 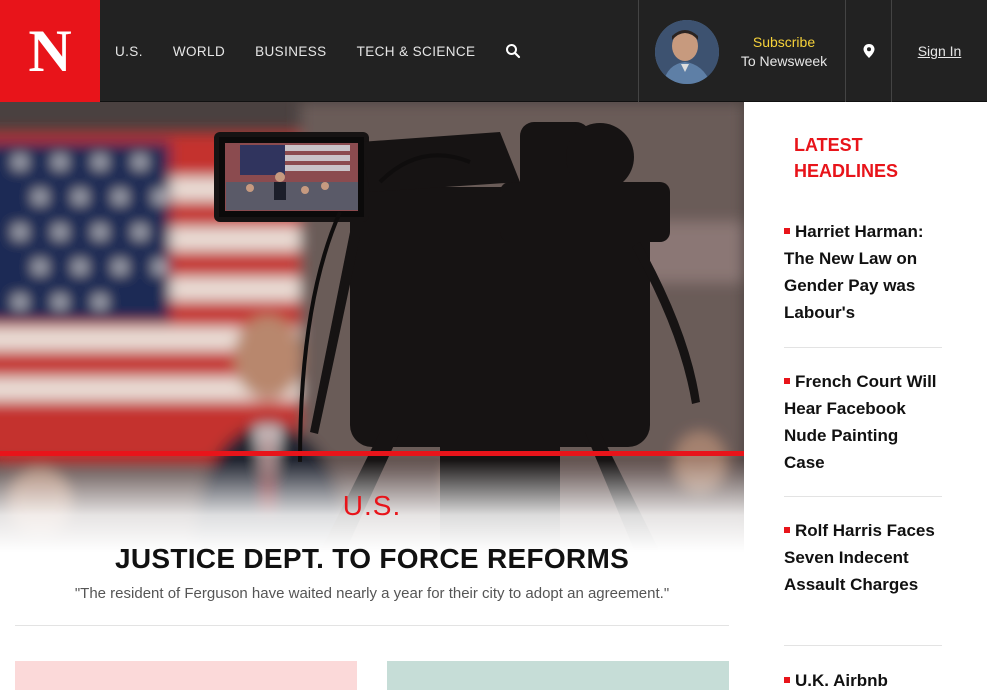 I want to click on sign-in-link: Sign In, so click(x=939, y=51).